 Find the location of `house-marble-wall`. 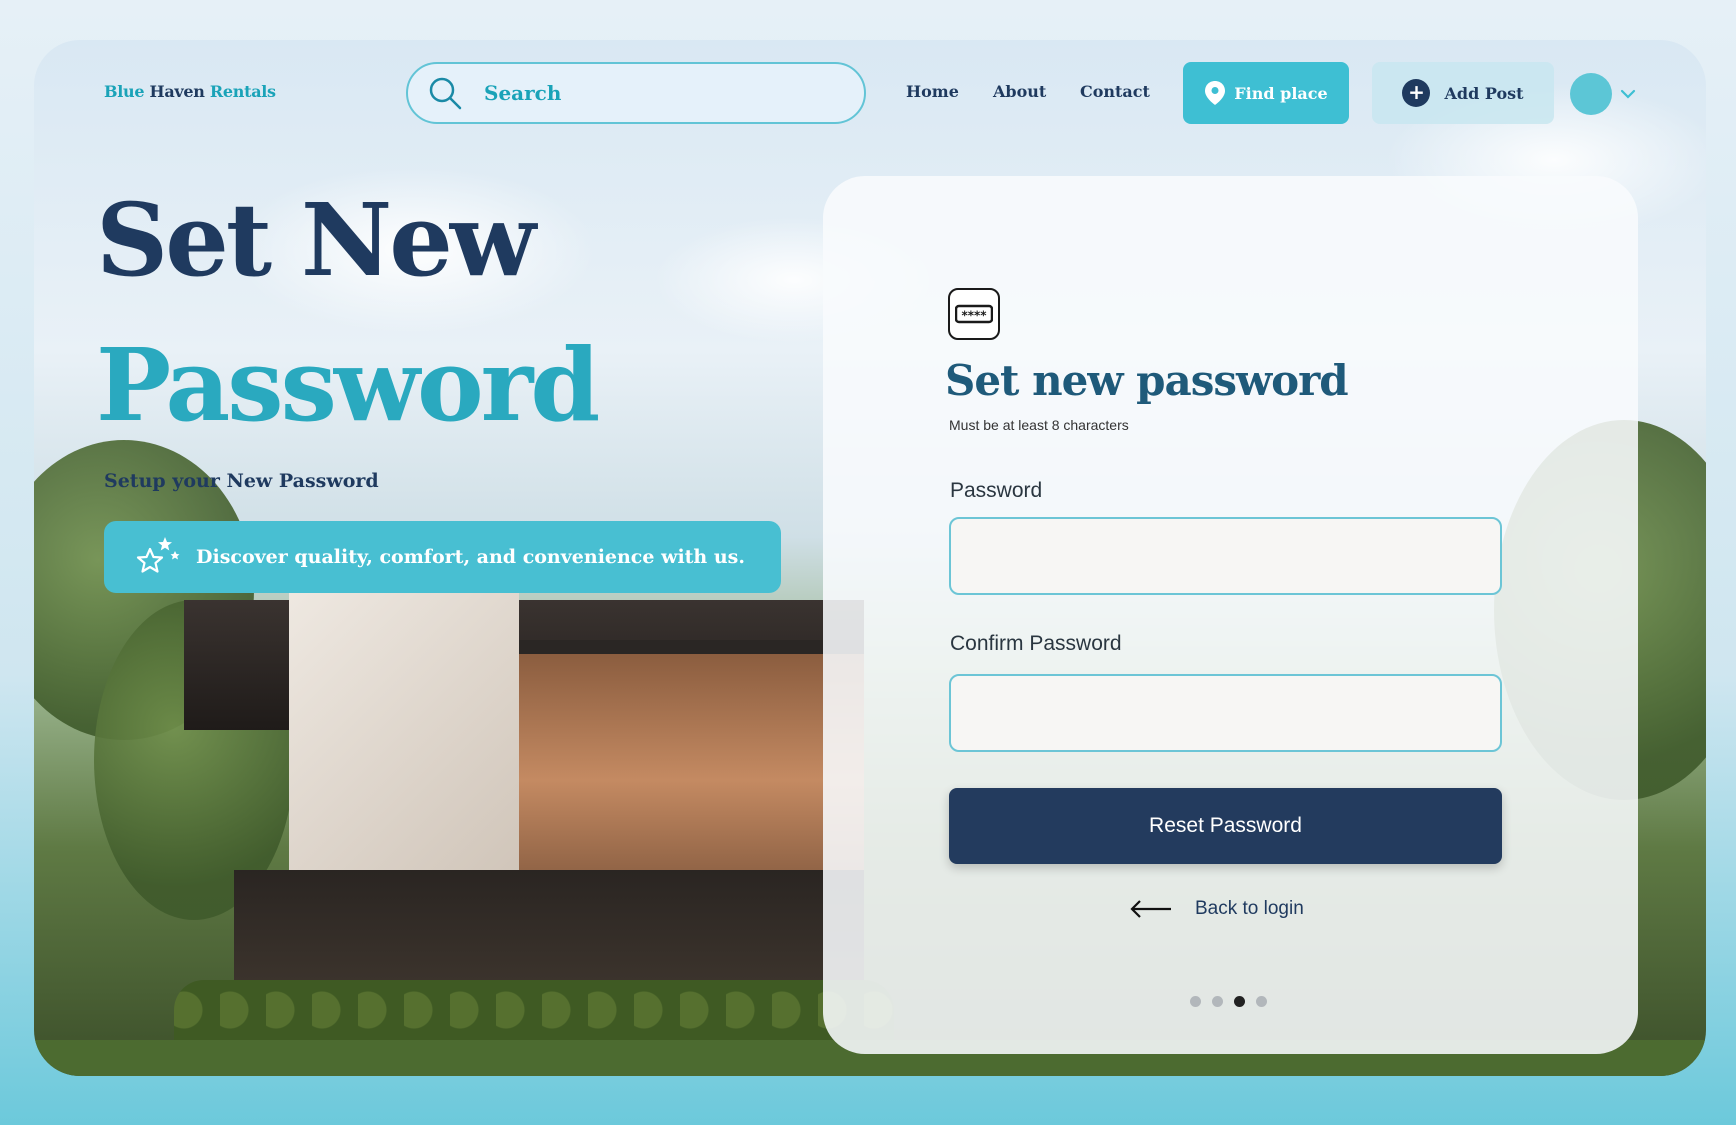

house-marble-wall is located at coordinates (404, 735).